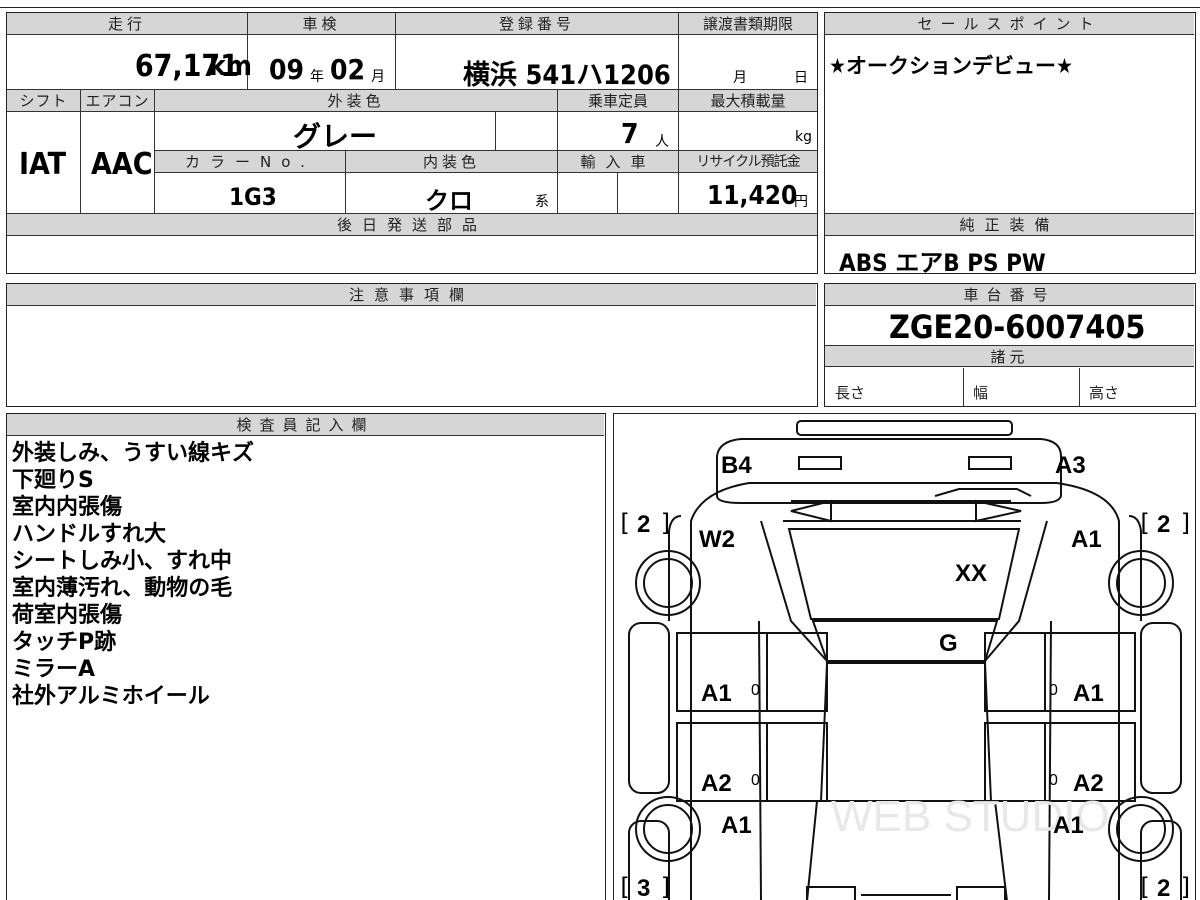  I want to click on note-line: 社外アルミホイール, so click(111, 696).